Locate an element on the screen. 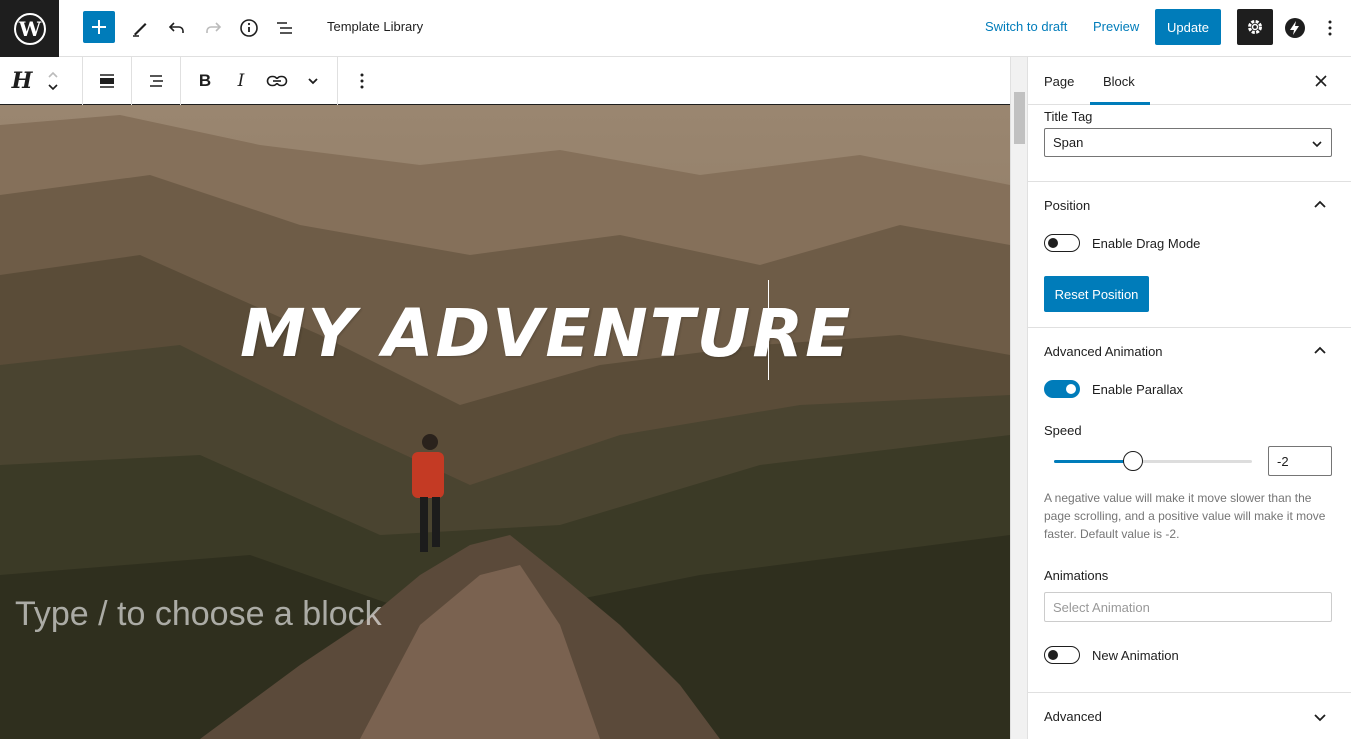 The width and height of the screenshot is (1351, 739). preview-button: Preview is located at coordinates (1116, 26).